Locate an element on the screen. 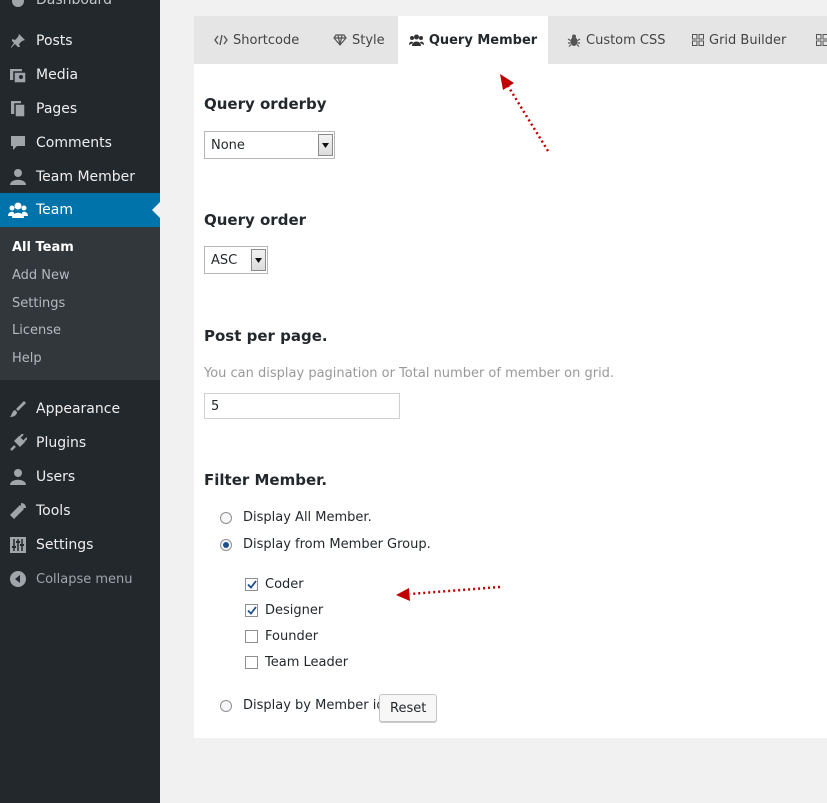  filter-option-id: Display by Member id. is located at coordinates (304, 705).